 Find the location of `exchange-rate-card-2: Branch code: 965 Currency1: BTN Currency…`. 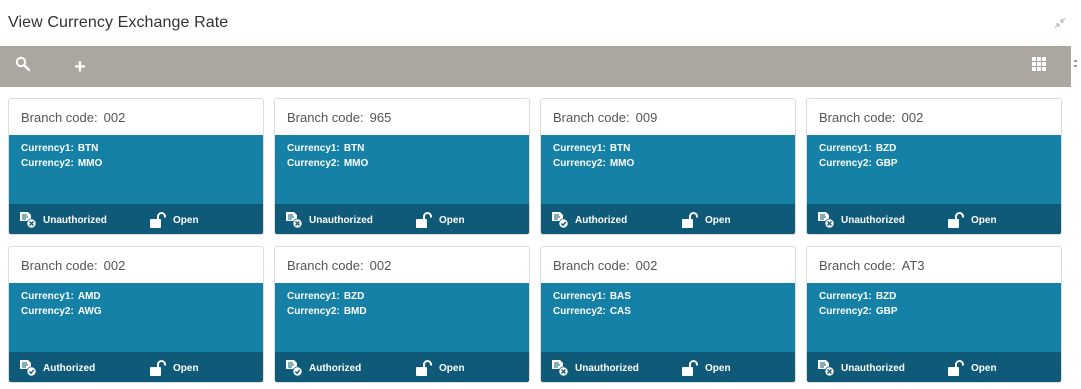

exchange-rate-card-2: Branch code: 965 Currency1: BTN Currency… is located at coordinates (402, 166).